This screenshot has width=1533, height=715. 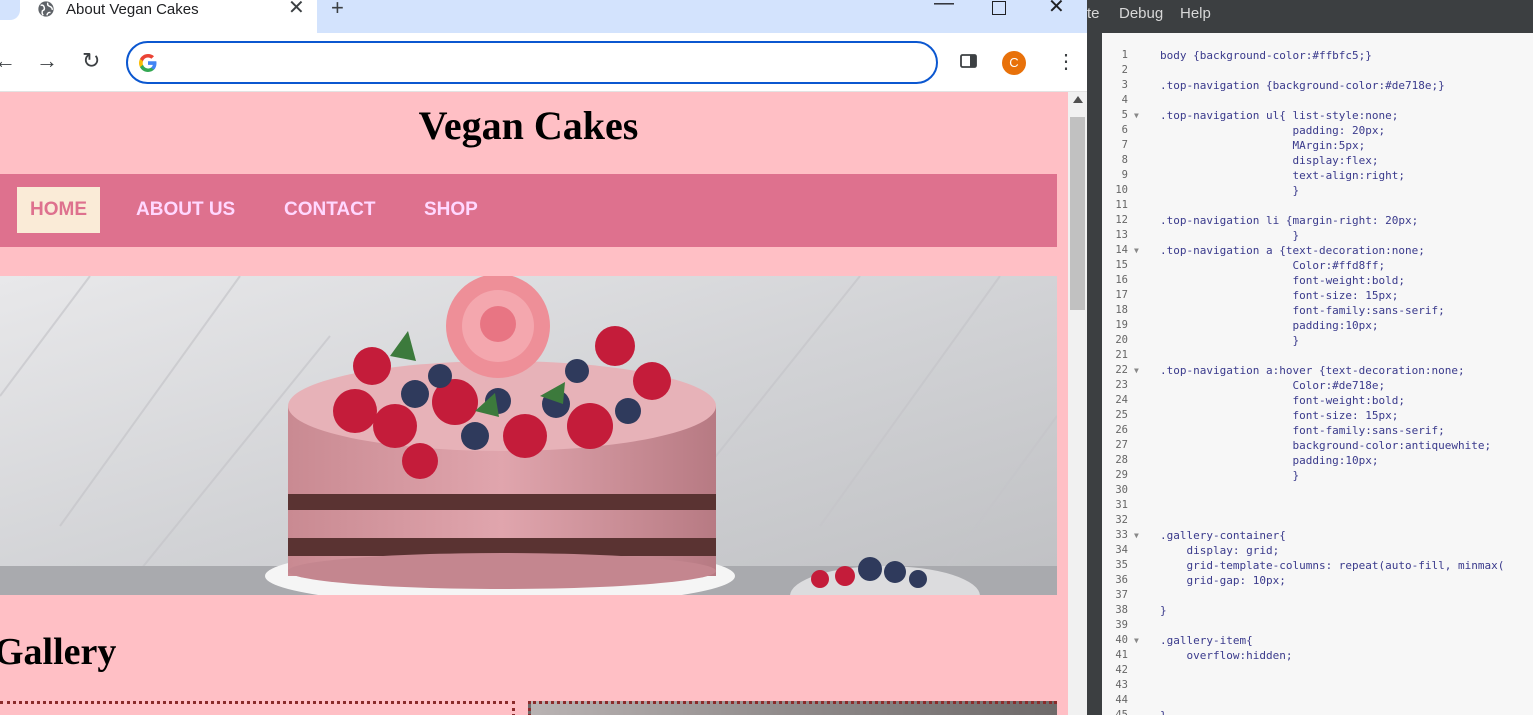 I want to click on line-number: 29, so click(x=1121, y=475).